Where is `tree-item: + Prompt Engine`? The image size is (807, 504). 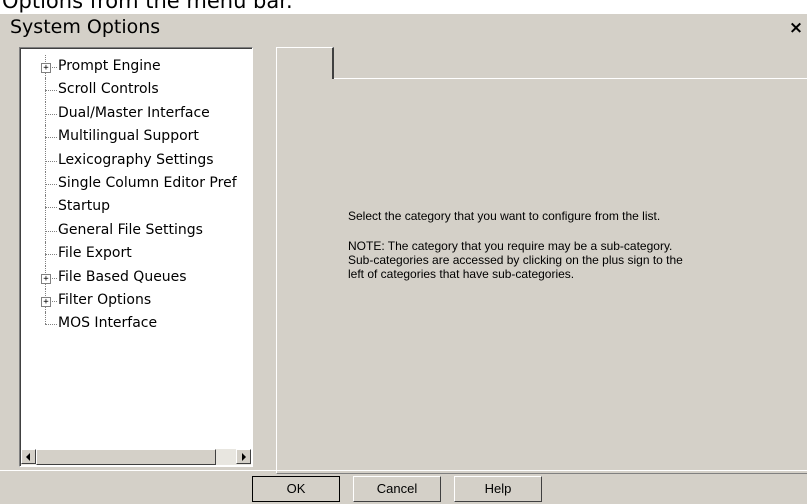
tree-item: + Prompt Engine is located at coordinates (136, 67).